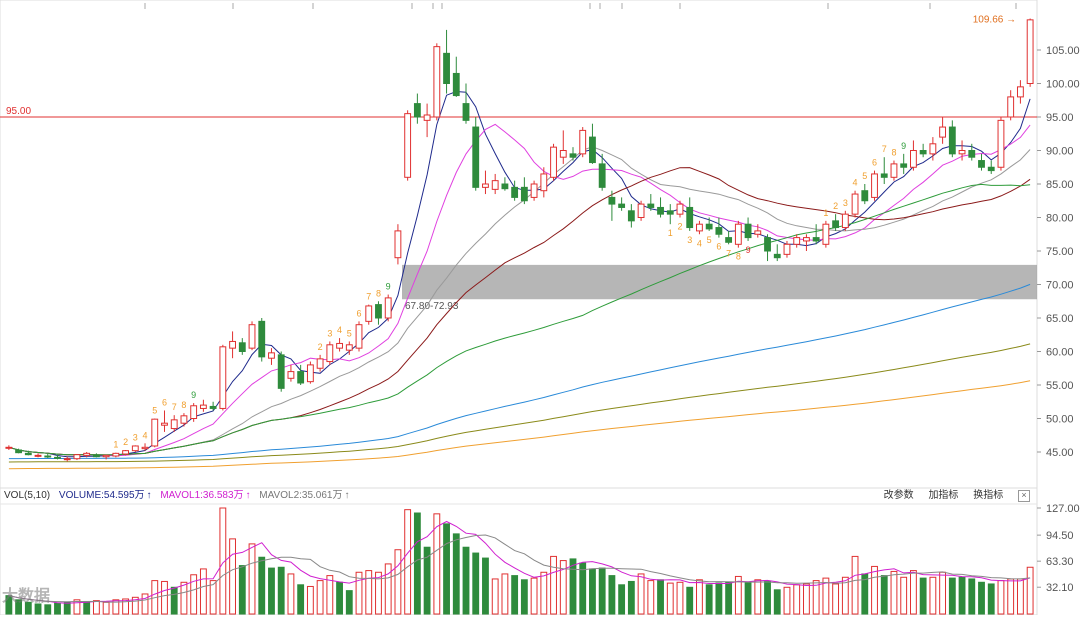 The image size is (1080, 620). What do you see at coordinates (943, 495) in the screenshot?
I see `add-indicator-button: 加指标` at bounding box center [943, 495].